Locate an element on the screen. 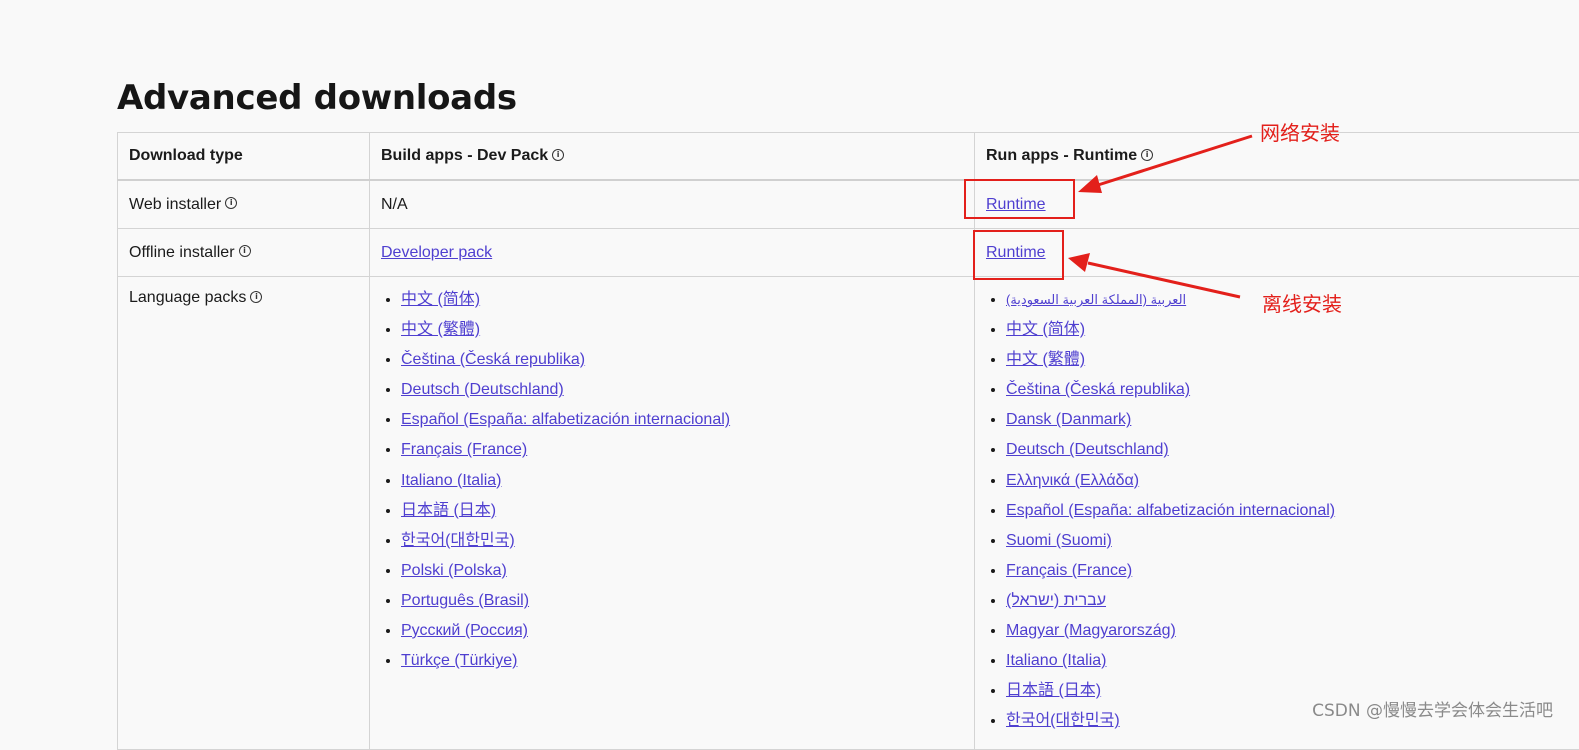 The height and width of the screenshot is (750, 1579). csdn-watermark: CSDN @慢慢去学会体会生活吧 is located at coordinates (1432, 708).